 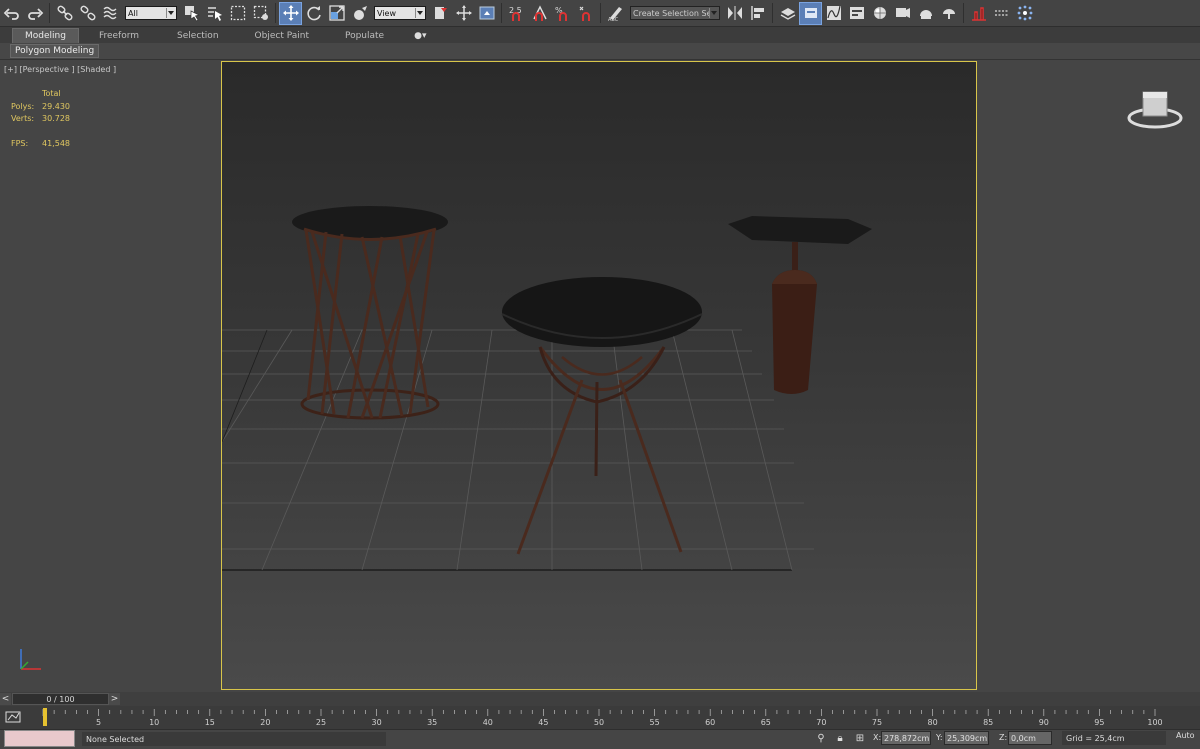 I want to click on align-icon, so click(x=757, y=13).